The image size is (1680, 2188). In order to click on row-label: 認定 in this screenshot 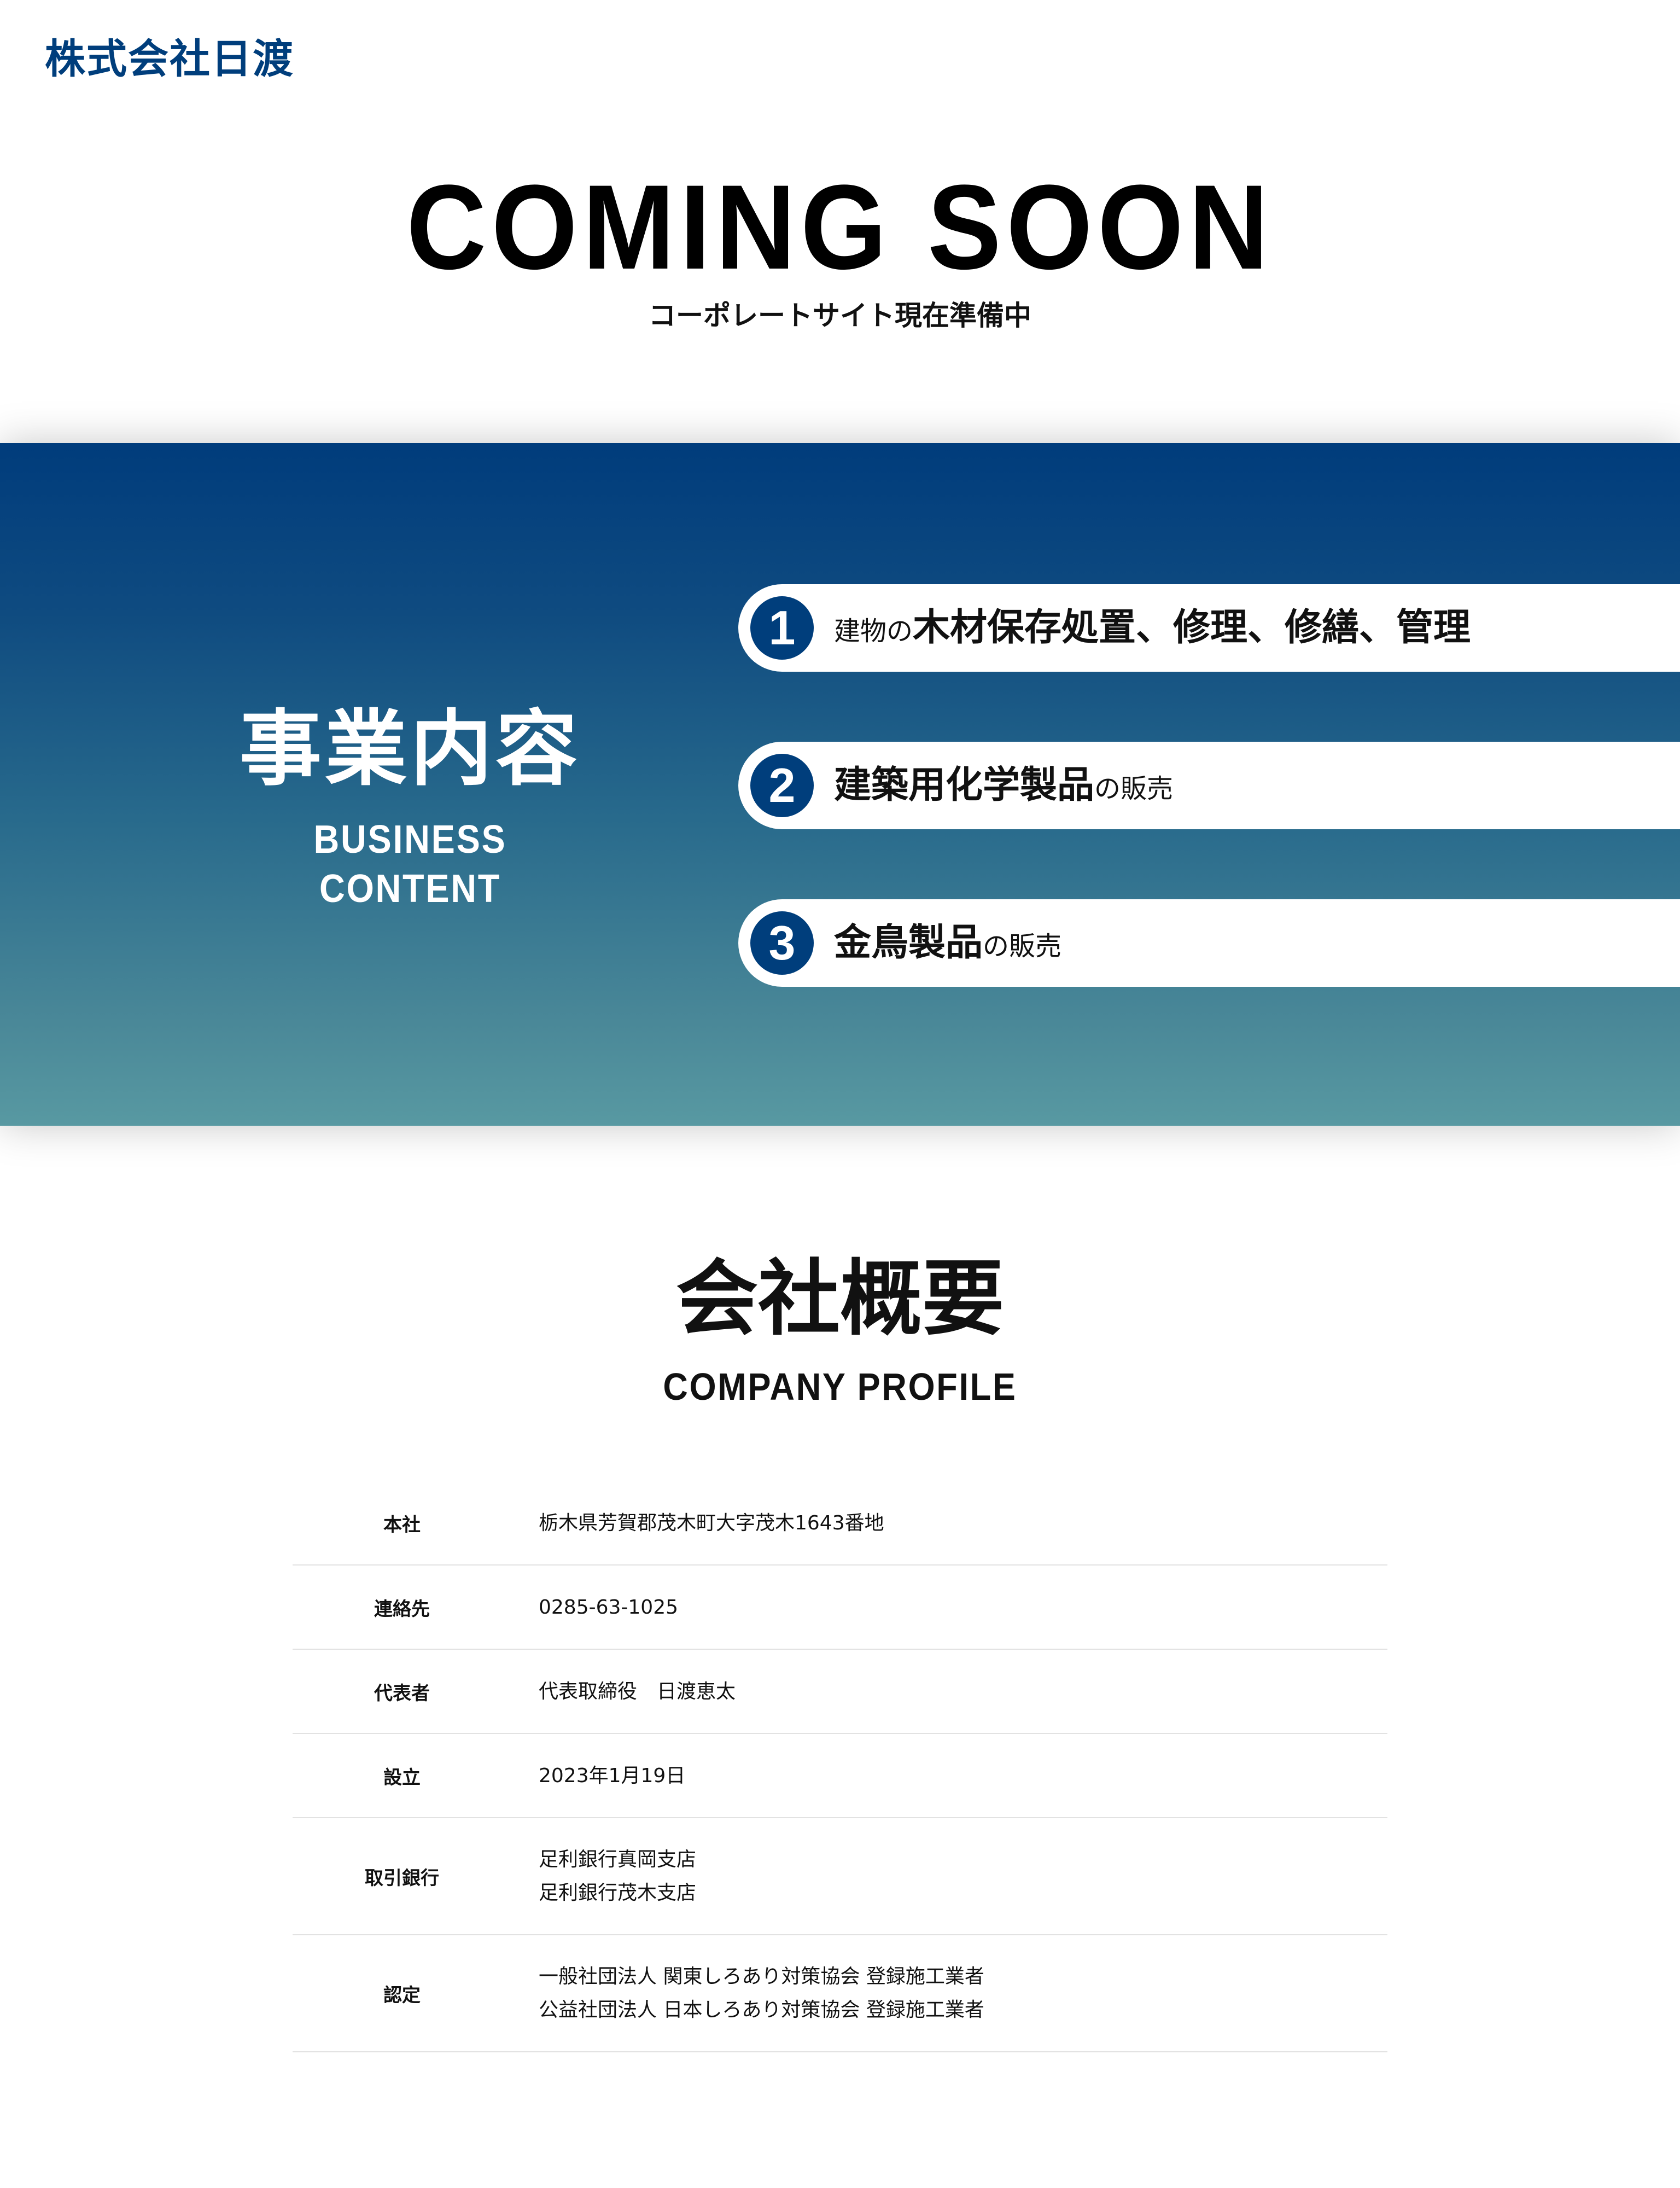, I will do `click(402, 1995)`.